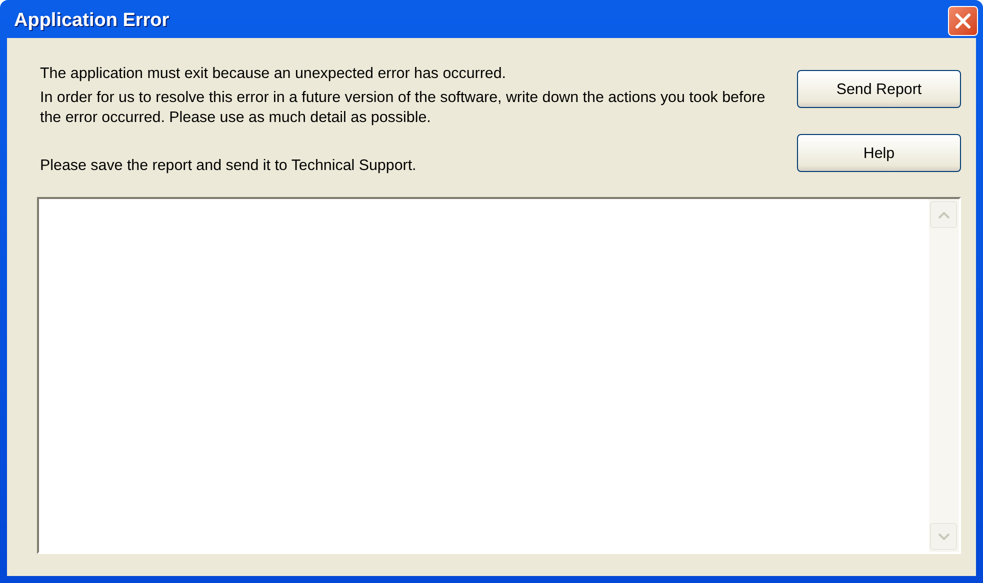 The height and width of the screenshot is (583, 983). I want to click on close-button, so click(963, 21).